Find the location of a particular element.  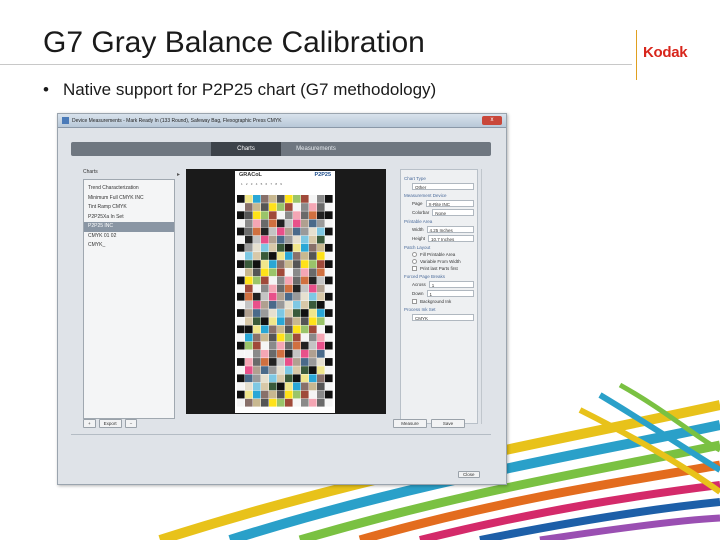

close-button: Close is located at coordinates (469, 474).